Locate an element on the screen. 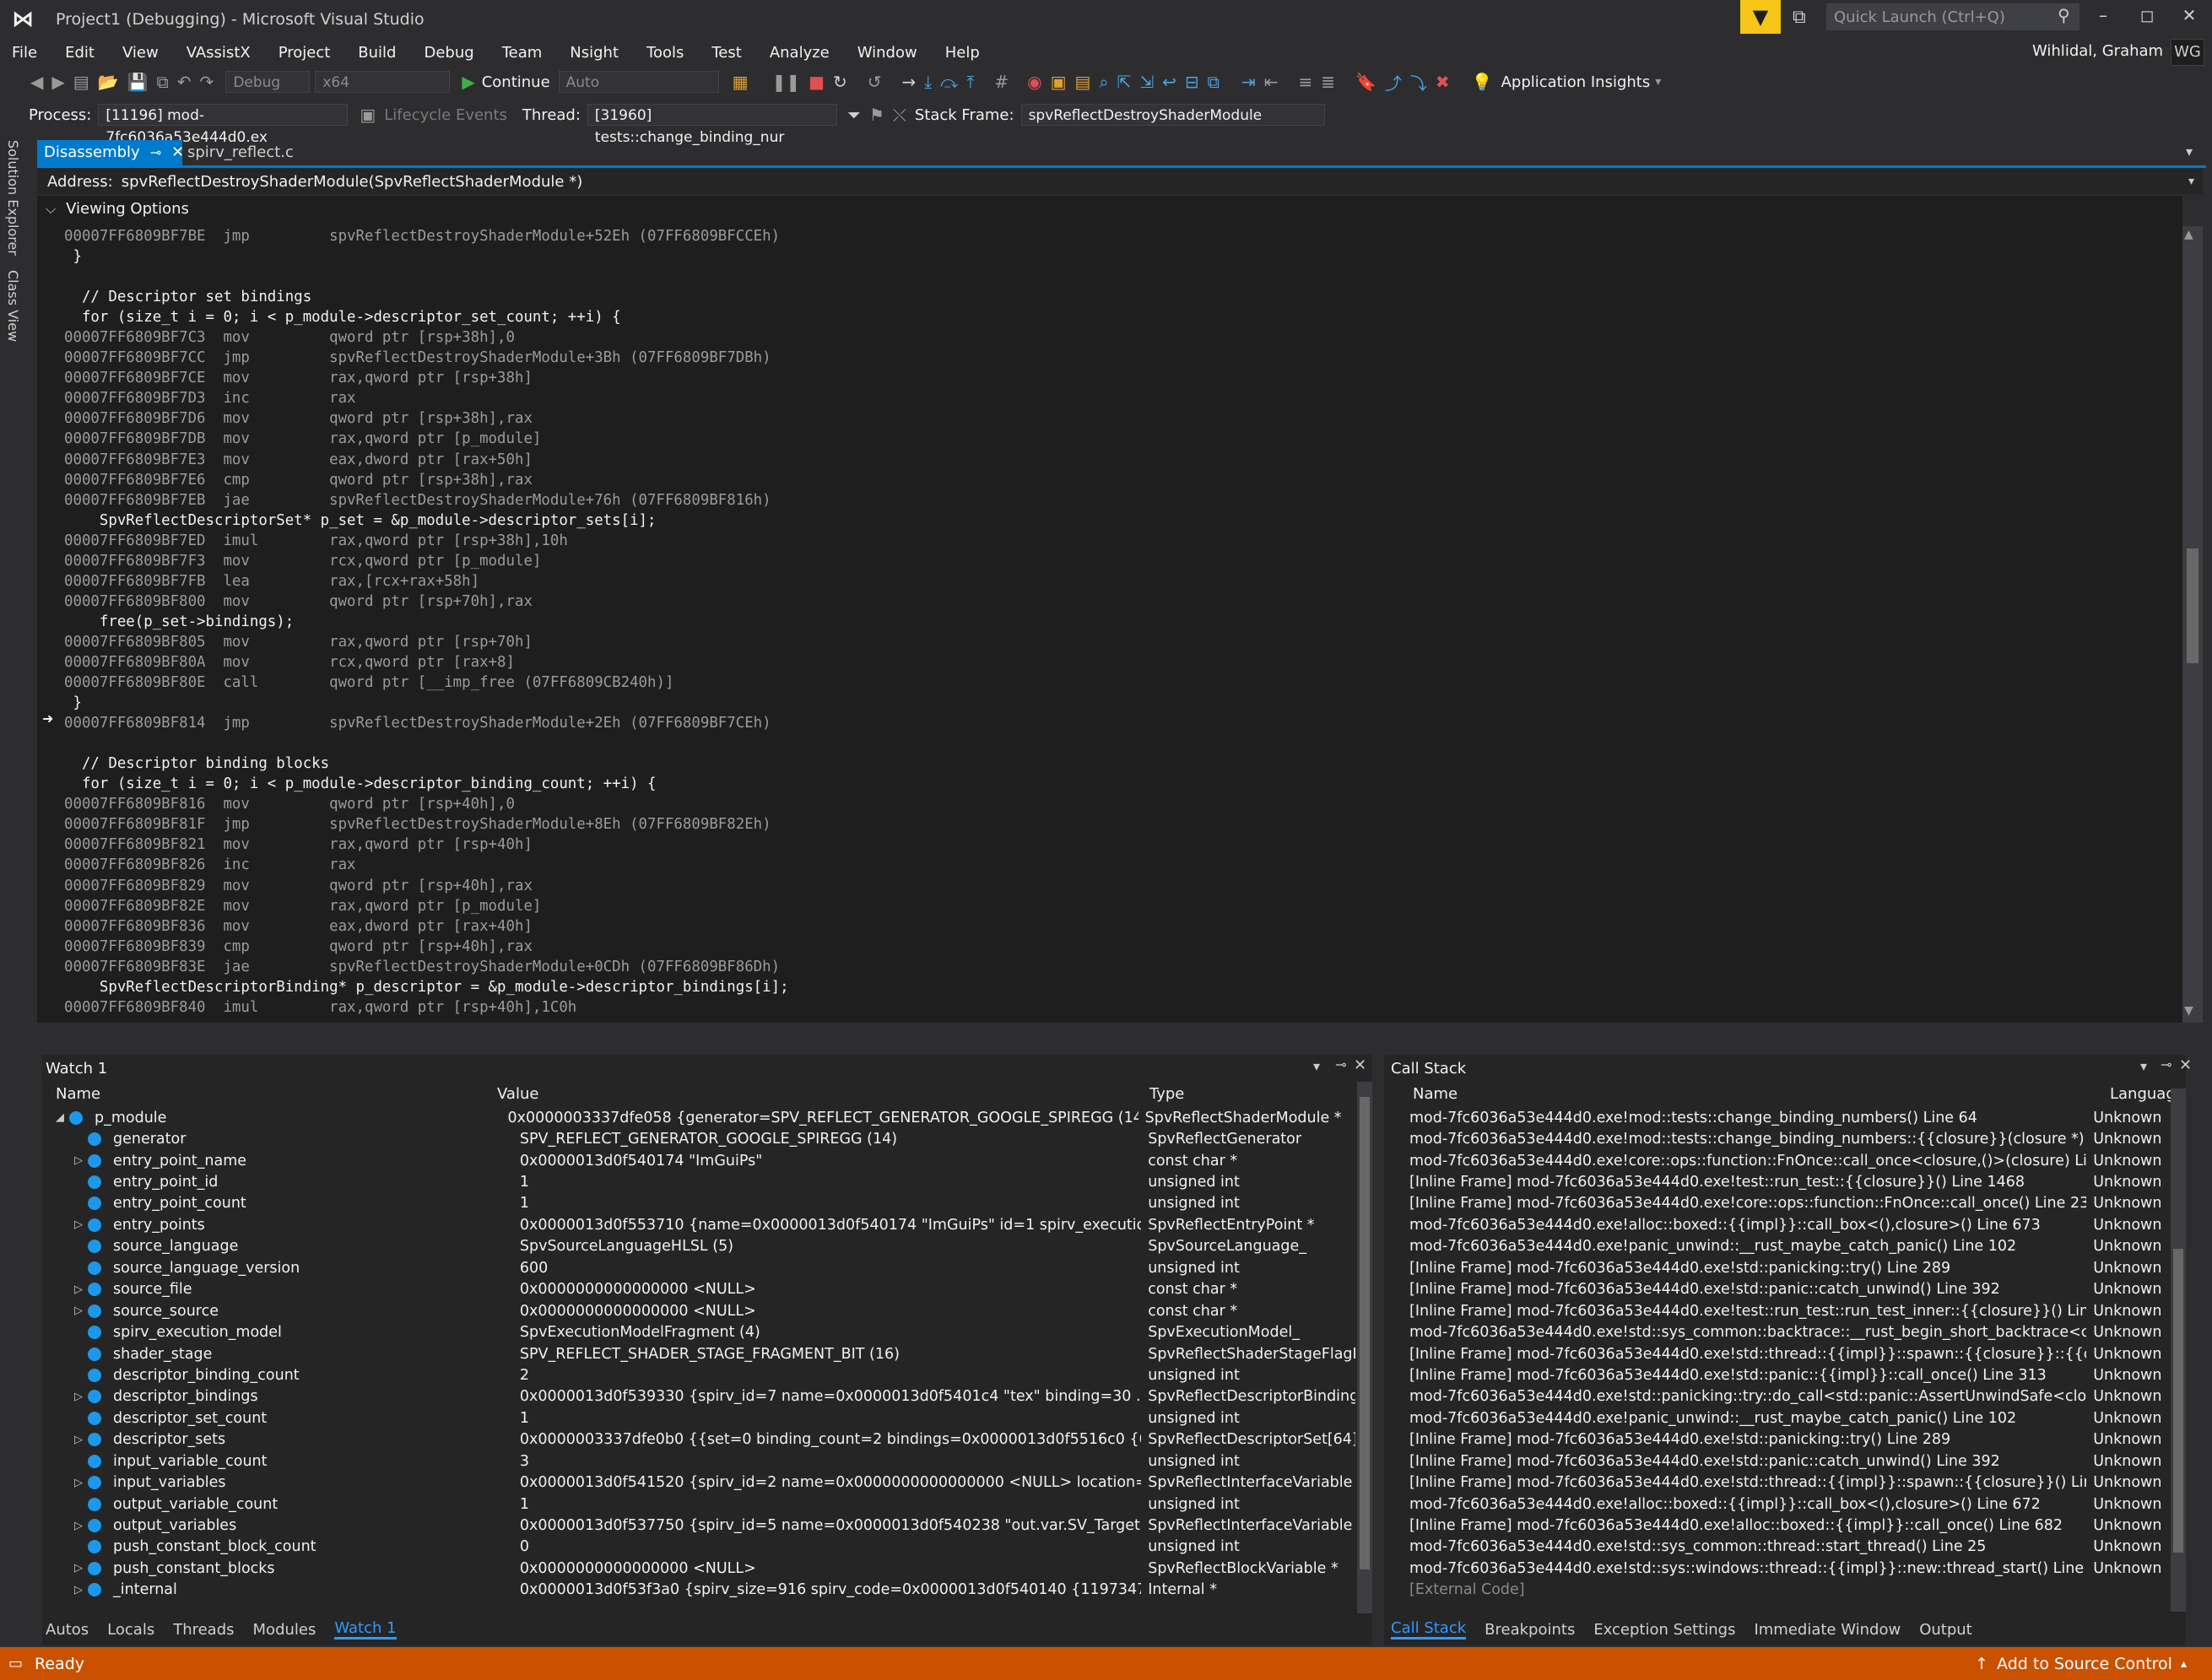  tab-overflow-icon: ▾ is located at coordinates (2189, 151).